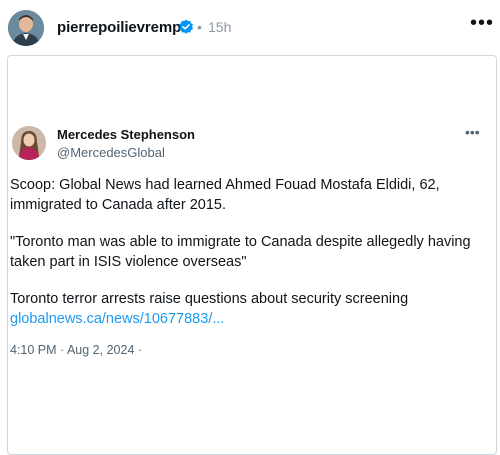 The height and width of the screenshot is (455, 500). Describe the element at coordinates (186, 27) in the screenshot. I see `verified-badge-icon` at that location.